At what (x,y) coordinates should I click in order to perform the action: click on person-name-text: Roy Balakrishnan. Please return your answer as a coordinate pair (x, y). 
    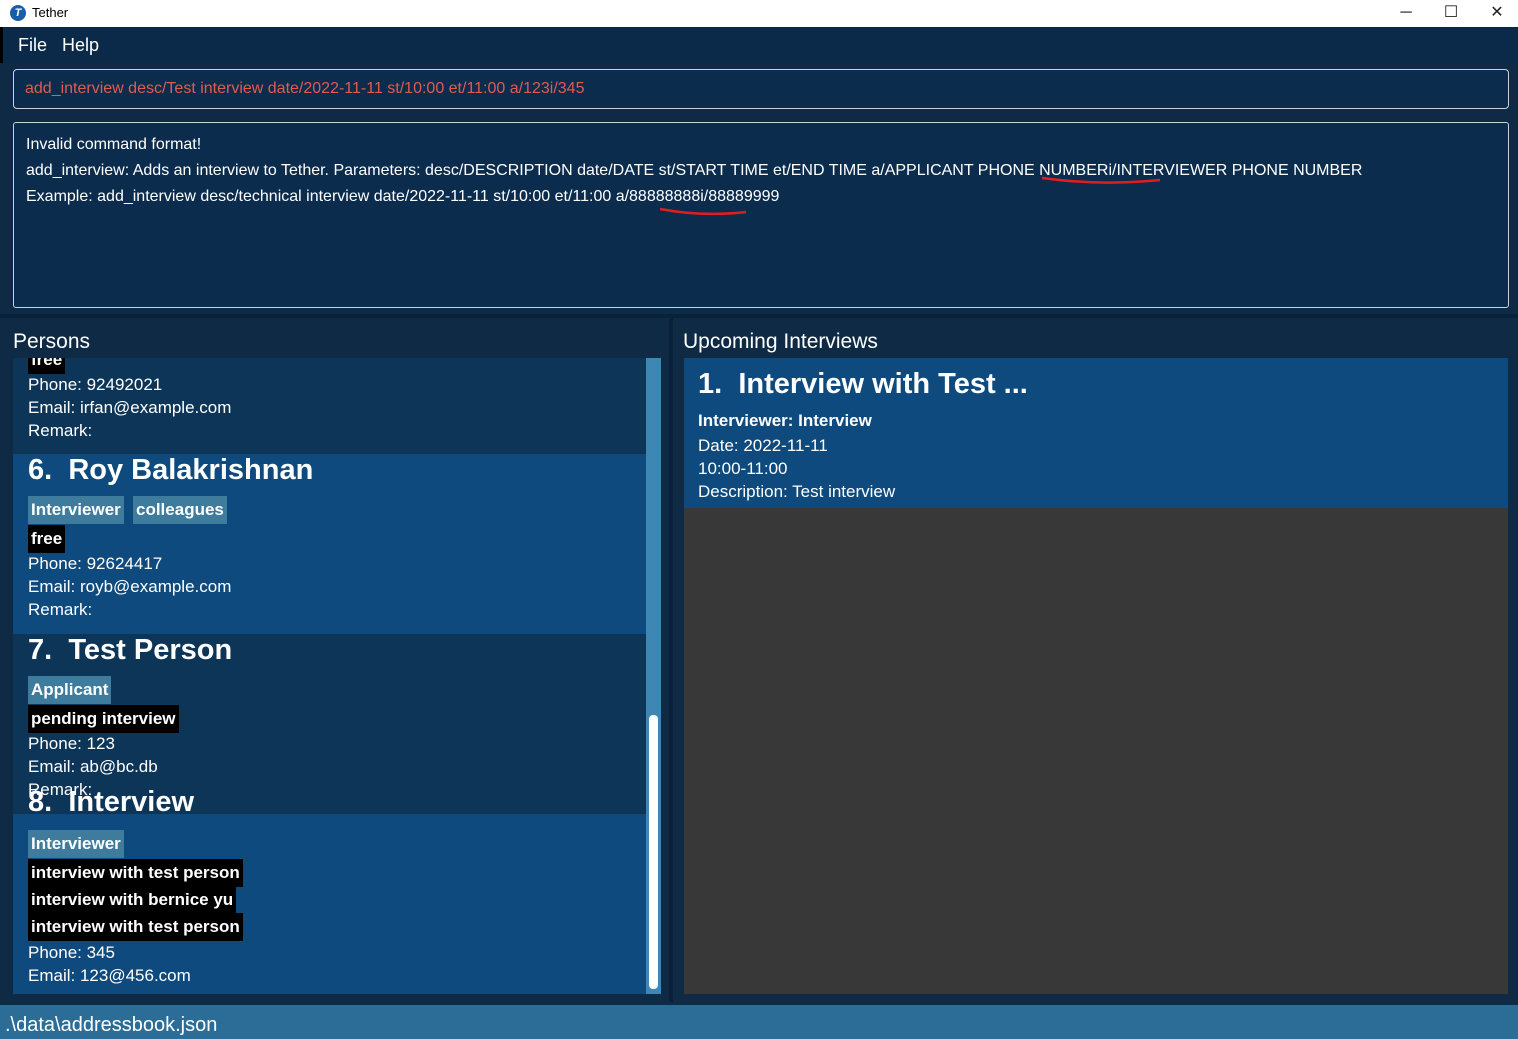
    Looking at the image, I should click on (191, 470).